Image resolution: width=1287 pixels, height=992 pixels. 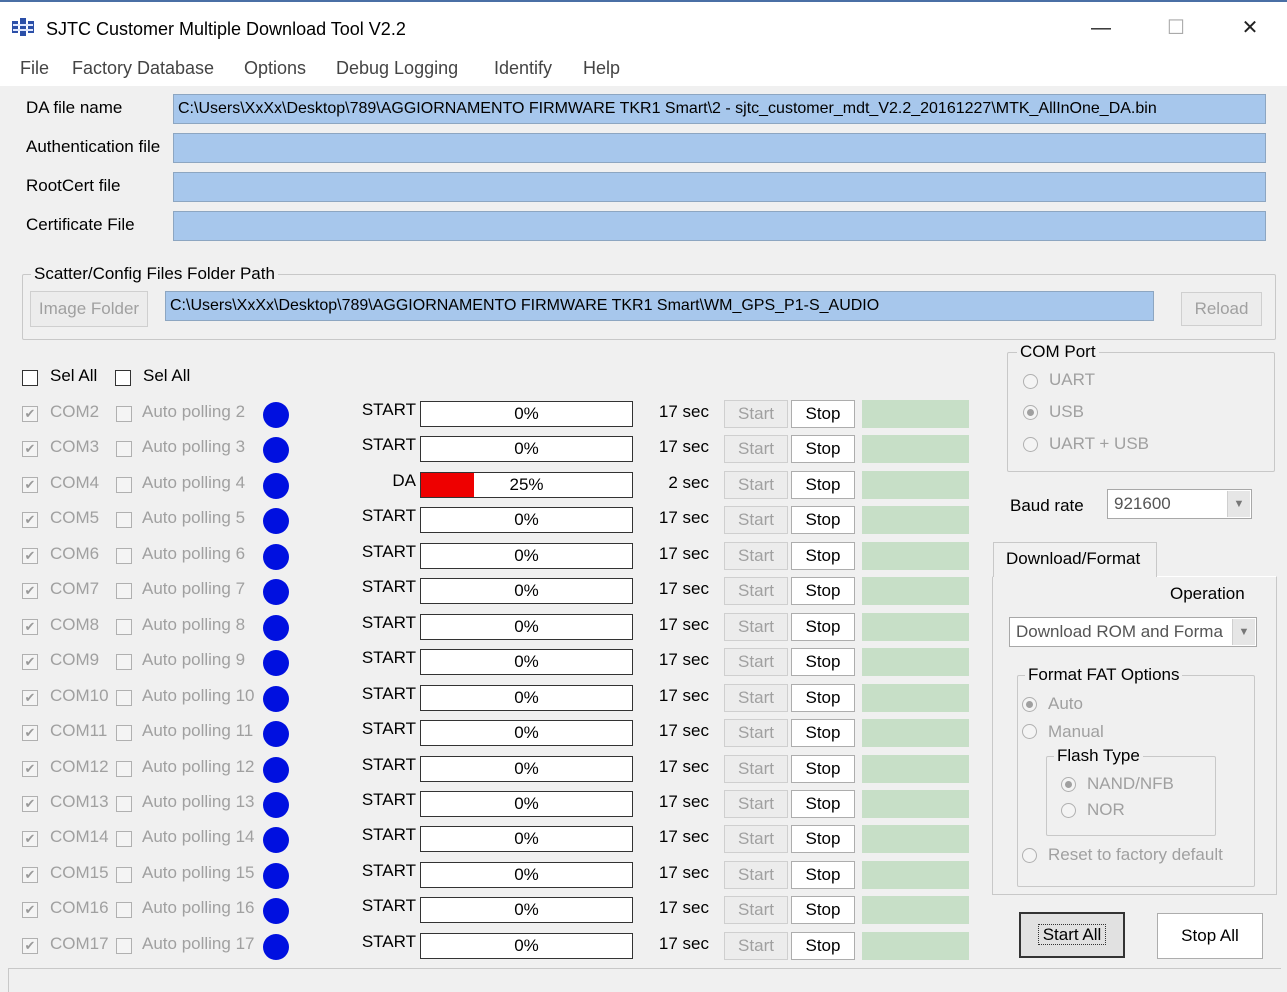 I want to click on radio-nor, so click(x=1068, y=810).